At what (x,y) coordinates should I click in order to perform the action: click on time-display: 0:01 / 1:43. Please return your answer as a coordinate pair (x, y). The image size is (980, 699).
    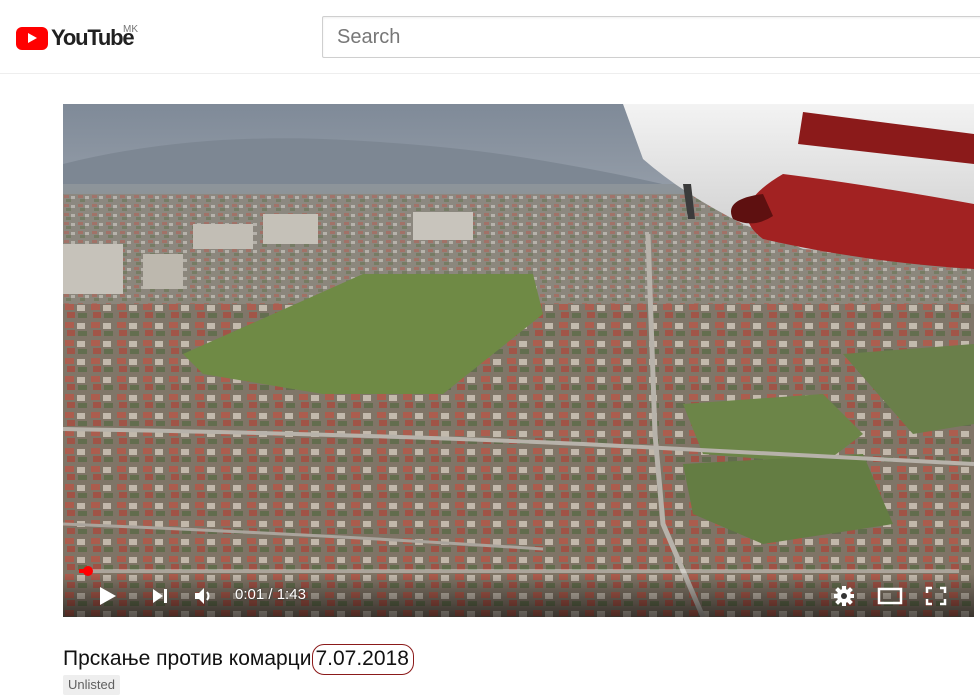
    Looking at the image, I should click on (270, 594).